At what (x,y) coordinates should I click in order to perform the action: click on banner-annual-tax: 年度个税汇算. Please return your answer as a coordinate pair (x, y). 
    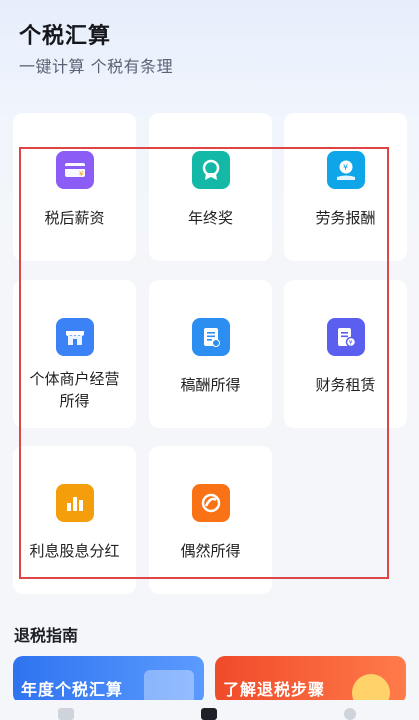
    Looking at the image, I should click on (108, 680).